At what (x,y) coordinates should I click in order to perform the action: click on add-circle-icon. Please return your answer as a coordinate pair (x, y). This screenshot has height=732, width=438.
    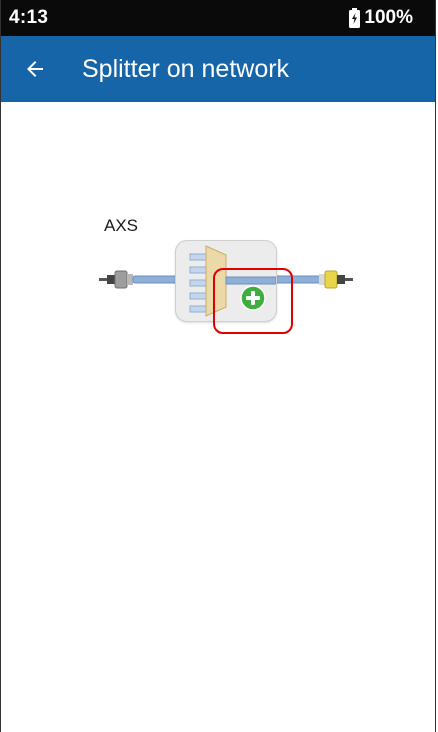
    Looking at the image, I should click on (253, 298).